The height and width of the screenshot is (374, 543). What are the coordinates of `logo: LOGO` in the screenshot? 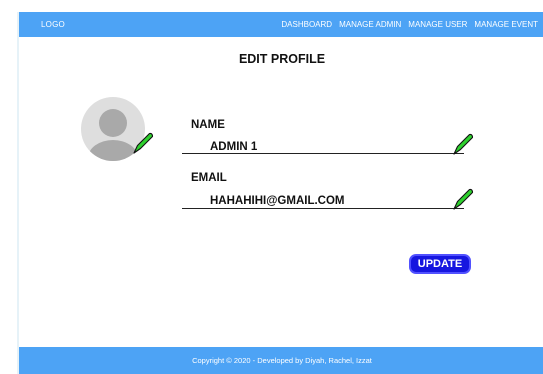 It's located at (53, 24).